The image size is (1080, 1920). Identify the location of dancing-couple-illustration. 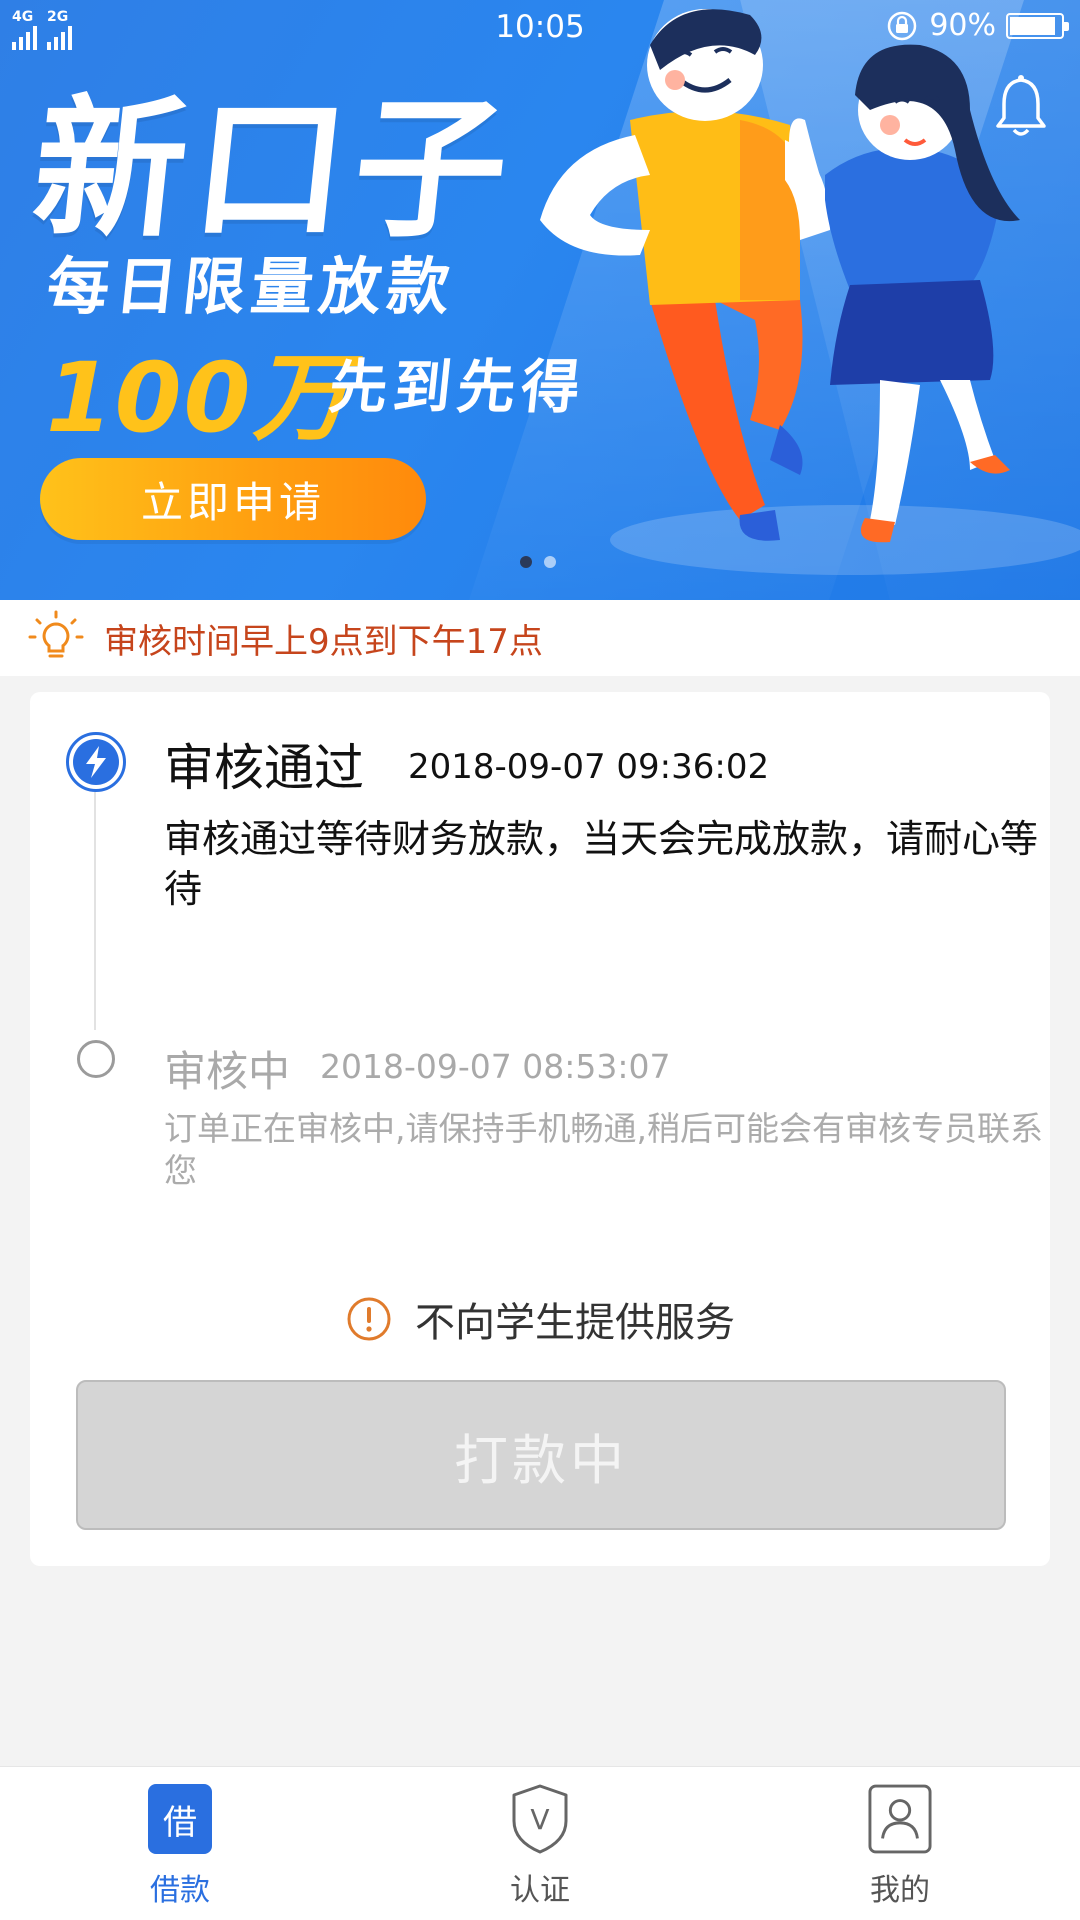
(780, 276).